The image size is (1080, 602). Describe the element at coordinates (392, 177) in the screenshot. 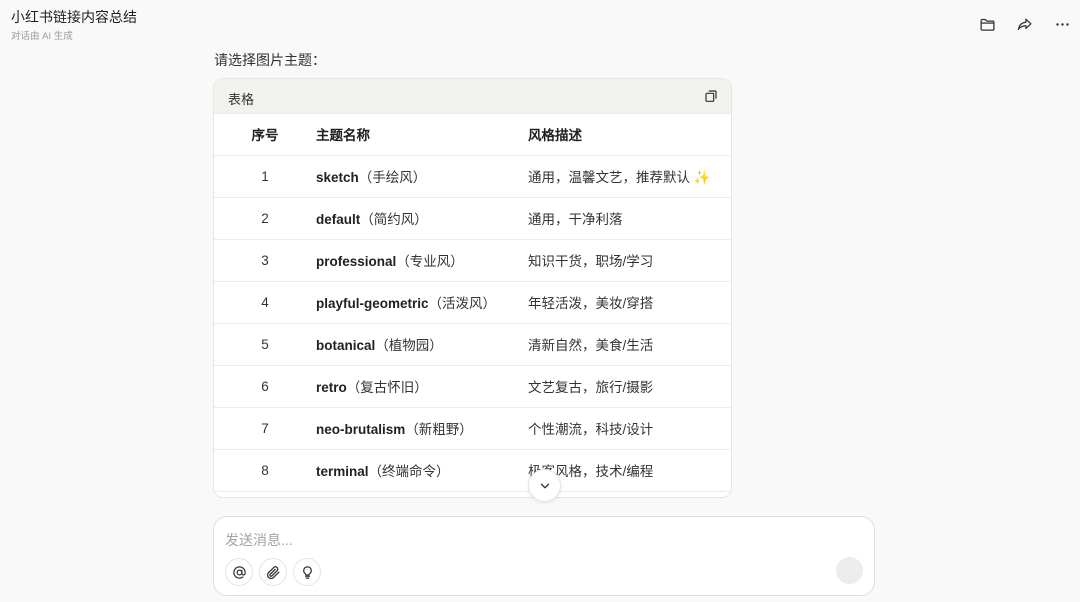

I see `theme-alias: （手绘风）` at that location.